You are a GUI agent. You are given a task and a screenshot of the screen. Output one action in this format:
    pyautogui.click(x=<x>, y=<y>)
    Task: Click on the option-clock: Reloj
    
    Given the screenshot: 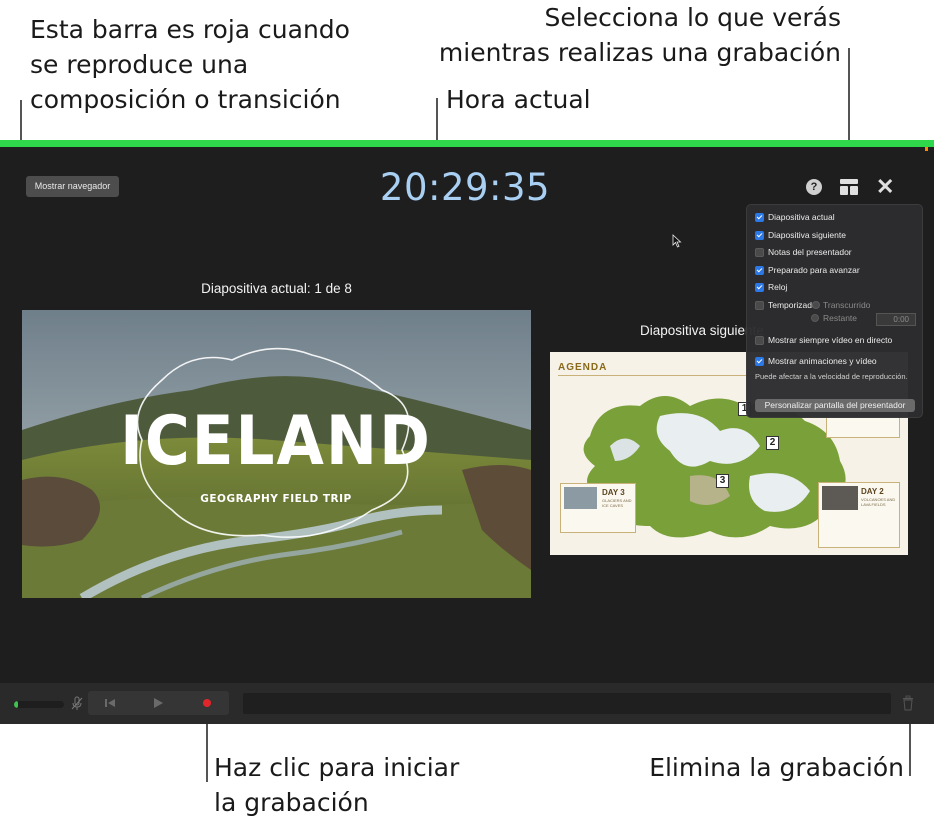 What is the action you would take?
    pyautogui.click(x=771, y=287)
    